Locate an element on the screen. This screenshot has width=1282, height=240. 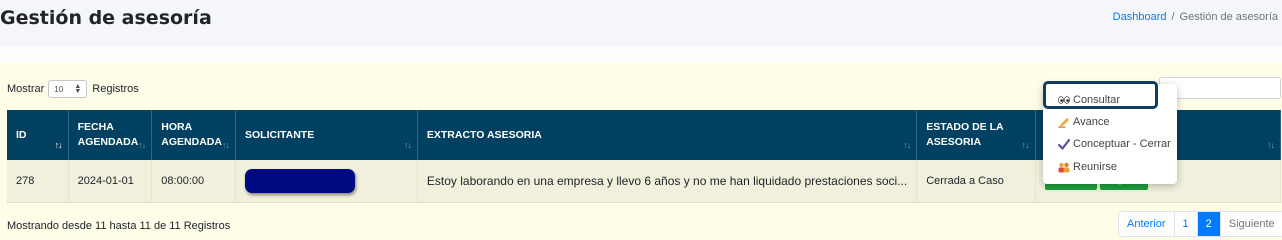
sort-desc-icon: ↑↓ is located at coordinates (58, 145).